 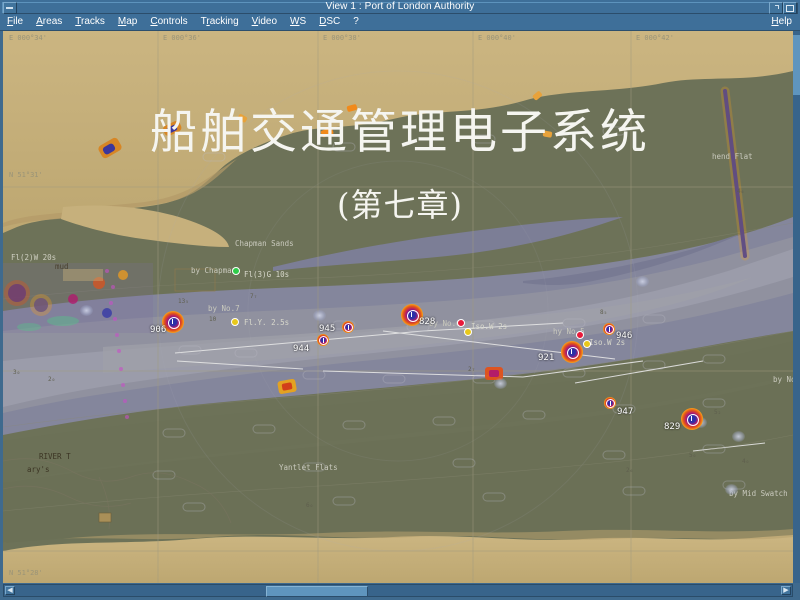 What do you see at coordinates (17, 372) in the screenshot?
I see `sounding-value: 3₀` at bounding box center [17, 372].